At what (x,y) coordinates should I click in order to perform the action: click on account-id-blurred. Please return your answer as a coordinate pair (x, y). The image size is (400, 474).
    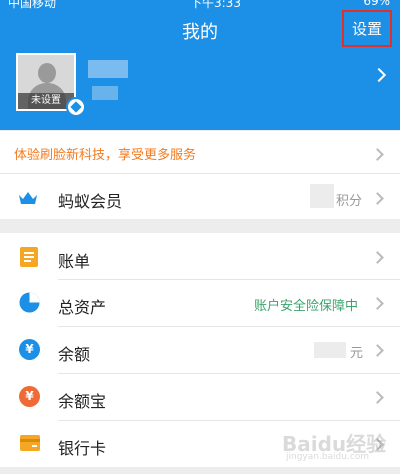
    Looking at the image, I should click on (105, 93).